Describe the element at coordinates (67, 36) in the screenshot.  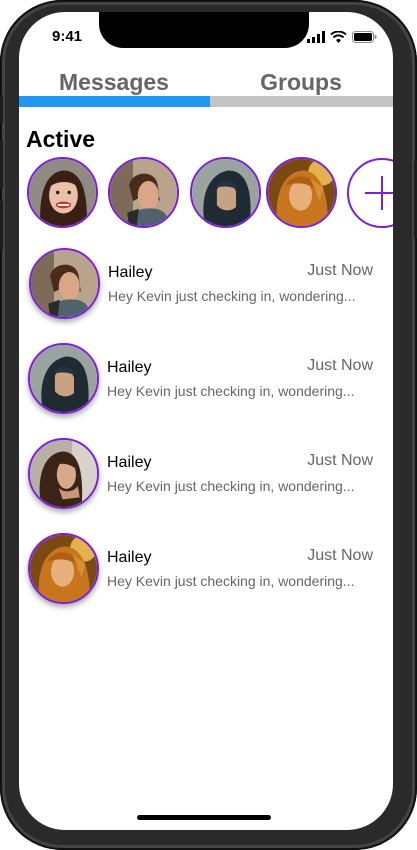
I see `status-time: 9:41` at that location.